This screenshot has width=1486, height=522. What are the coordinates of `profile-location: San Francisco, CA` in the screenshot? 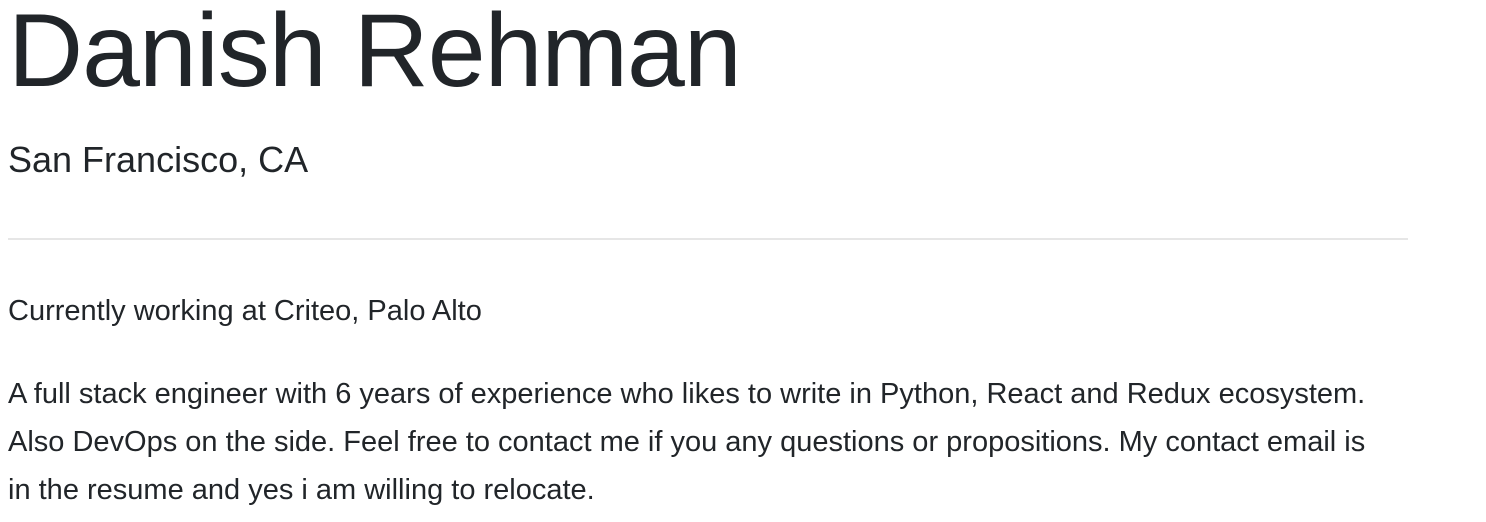 It's located at (158, 159).